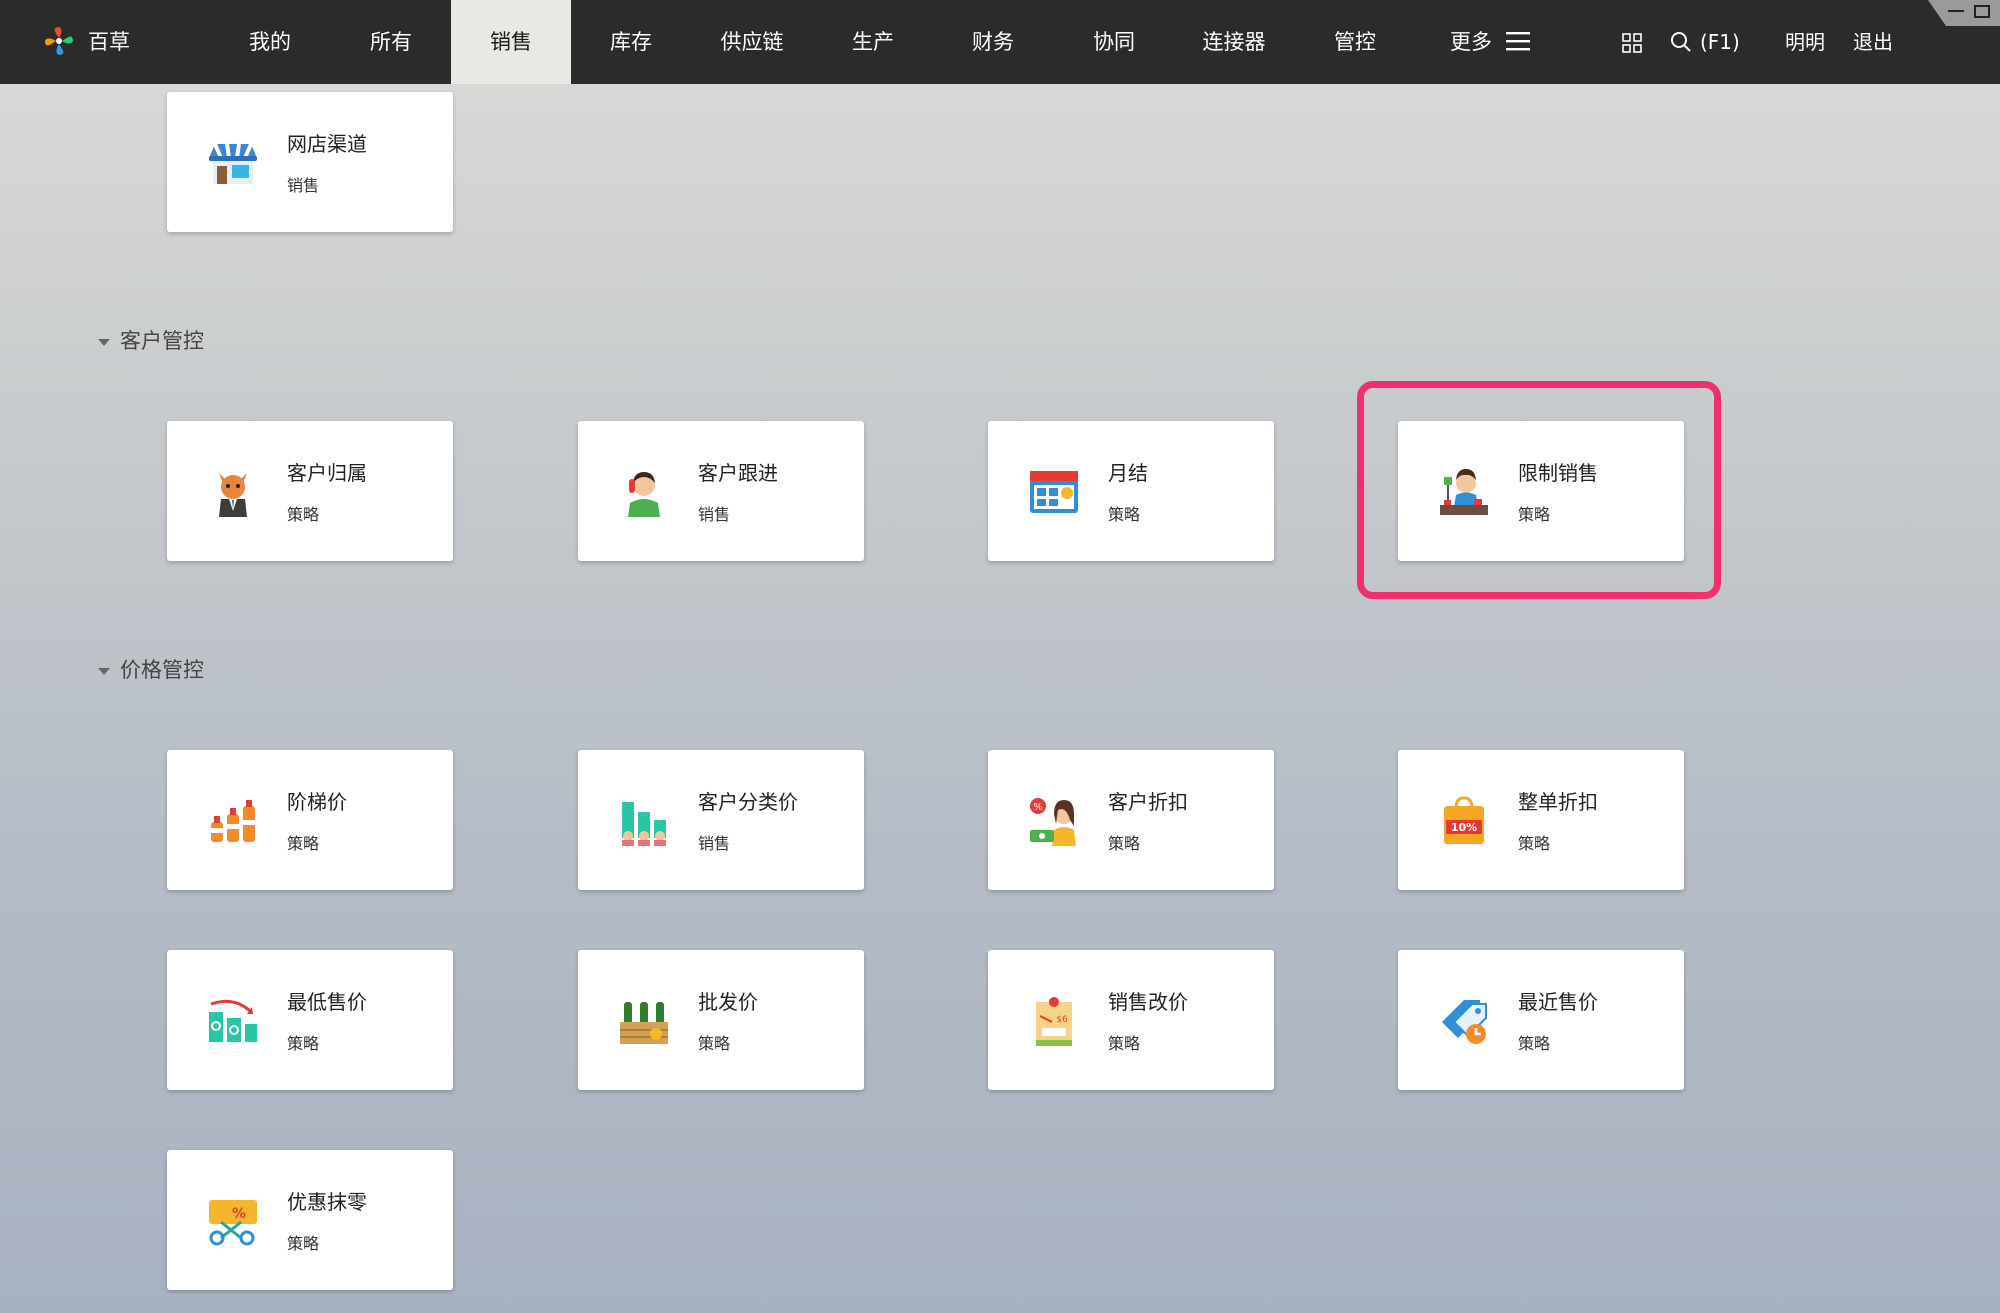 The height and width of the screenshot is (1313, 2000). I want to click on card-customer-category-price: 客户分类价 销售, so click(721, 820).